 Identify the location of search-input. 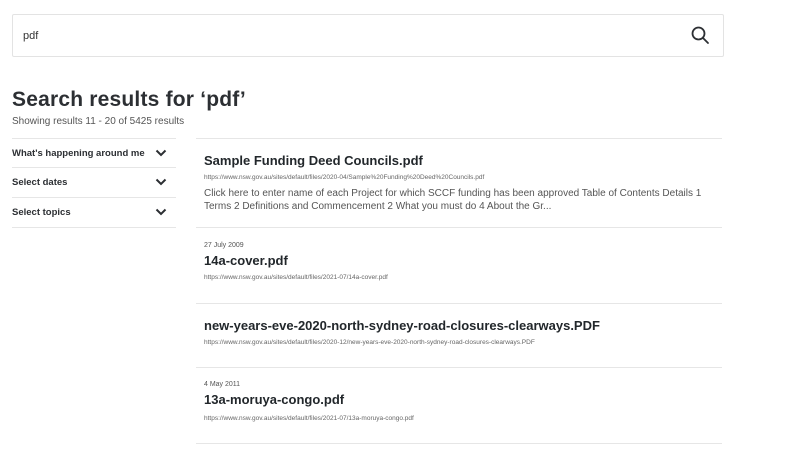
(343, 35).